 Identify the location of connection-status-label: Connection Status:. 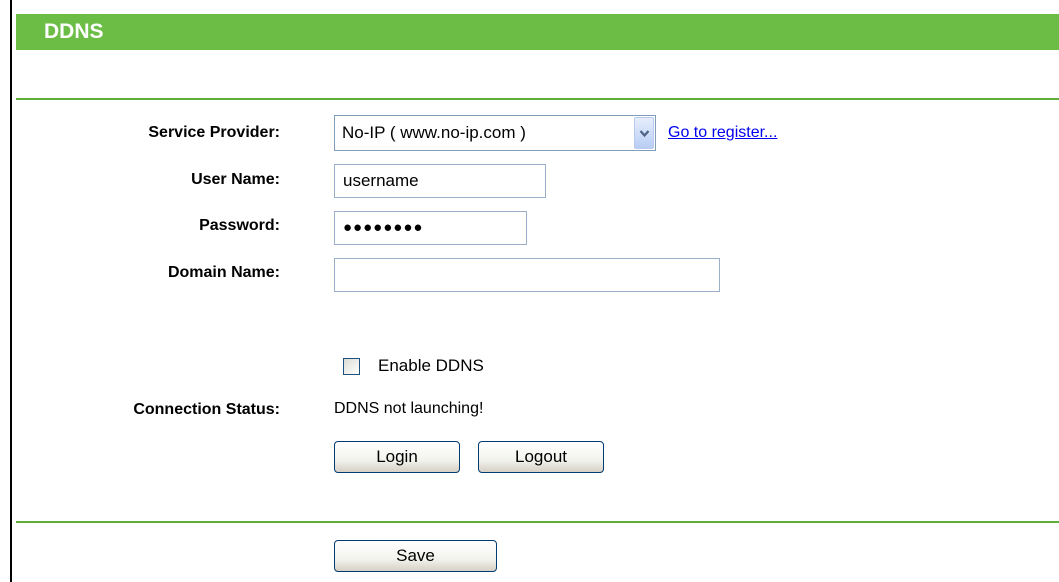
(206, 409).